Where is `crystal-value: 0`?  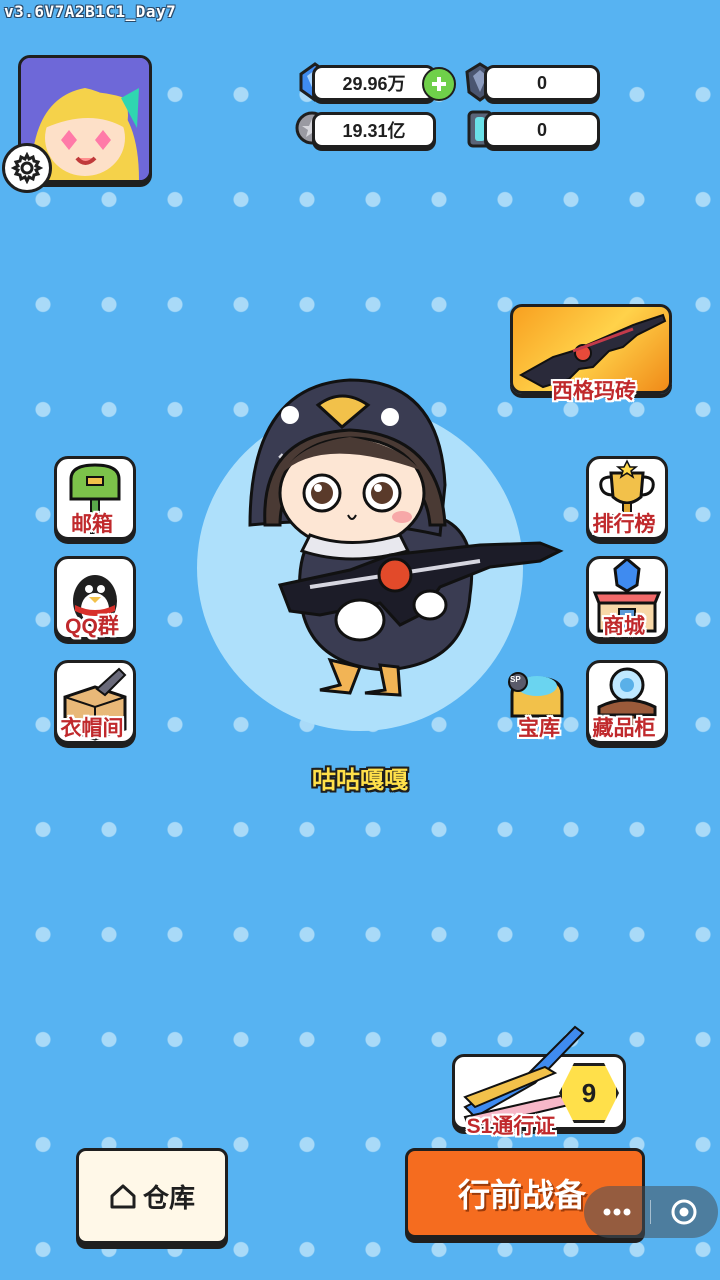
crystal-value: 0 is located at coordinates (541, 82).